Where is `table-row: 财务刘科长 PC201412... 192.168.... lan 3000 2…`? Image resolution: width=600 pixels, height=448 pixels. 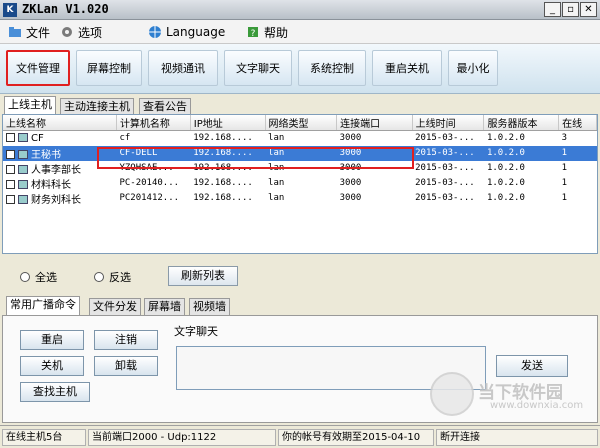
table-row: 财务刘科长 PC201412... 192.168.... lan 3000 2… is located at coordinates (300, 198).